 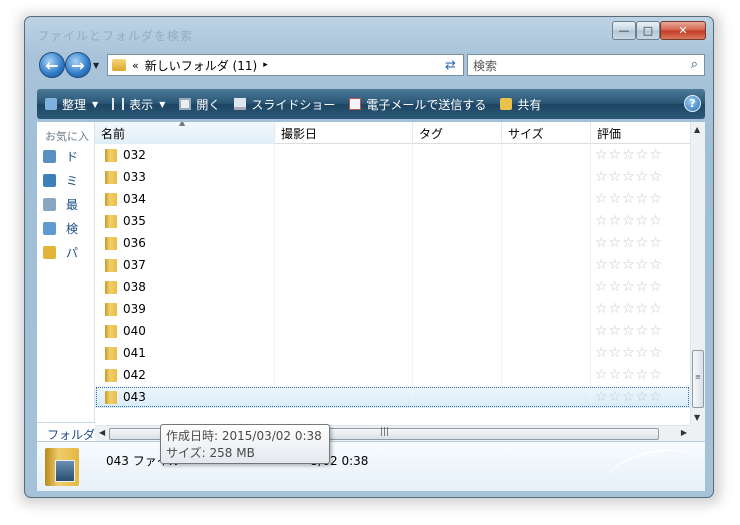 What do you see at coordinates (392, 177) in the screenshot?
I see `file-row: 033 ☆☆☆☆☆` at bounding box center [392, 177].